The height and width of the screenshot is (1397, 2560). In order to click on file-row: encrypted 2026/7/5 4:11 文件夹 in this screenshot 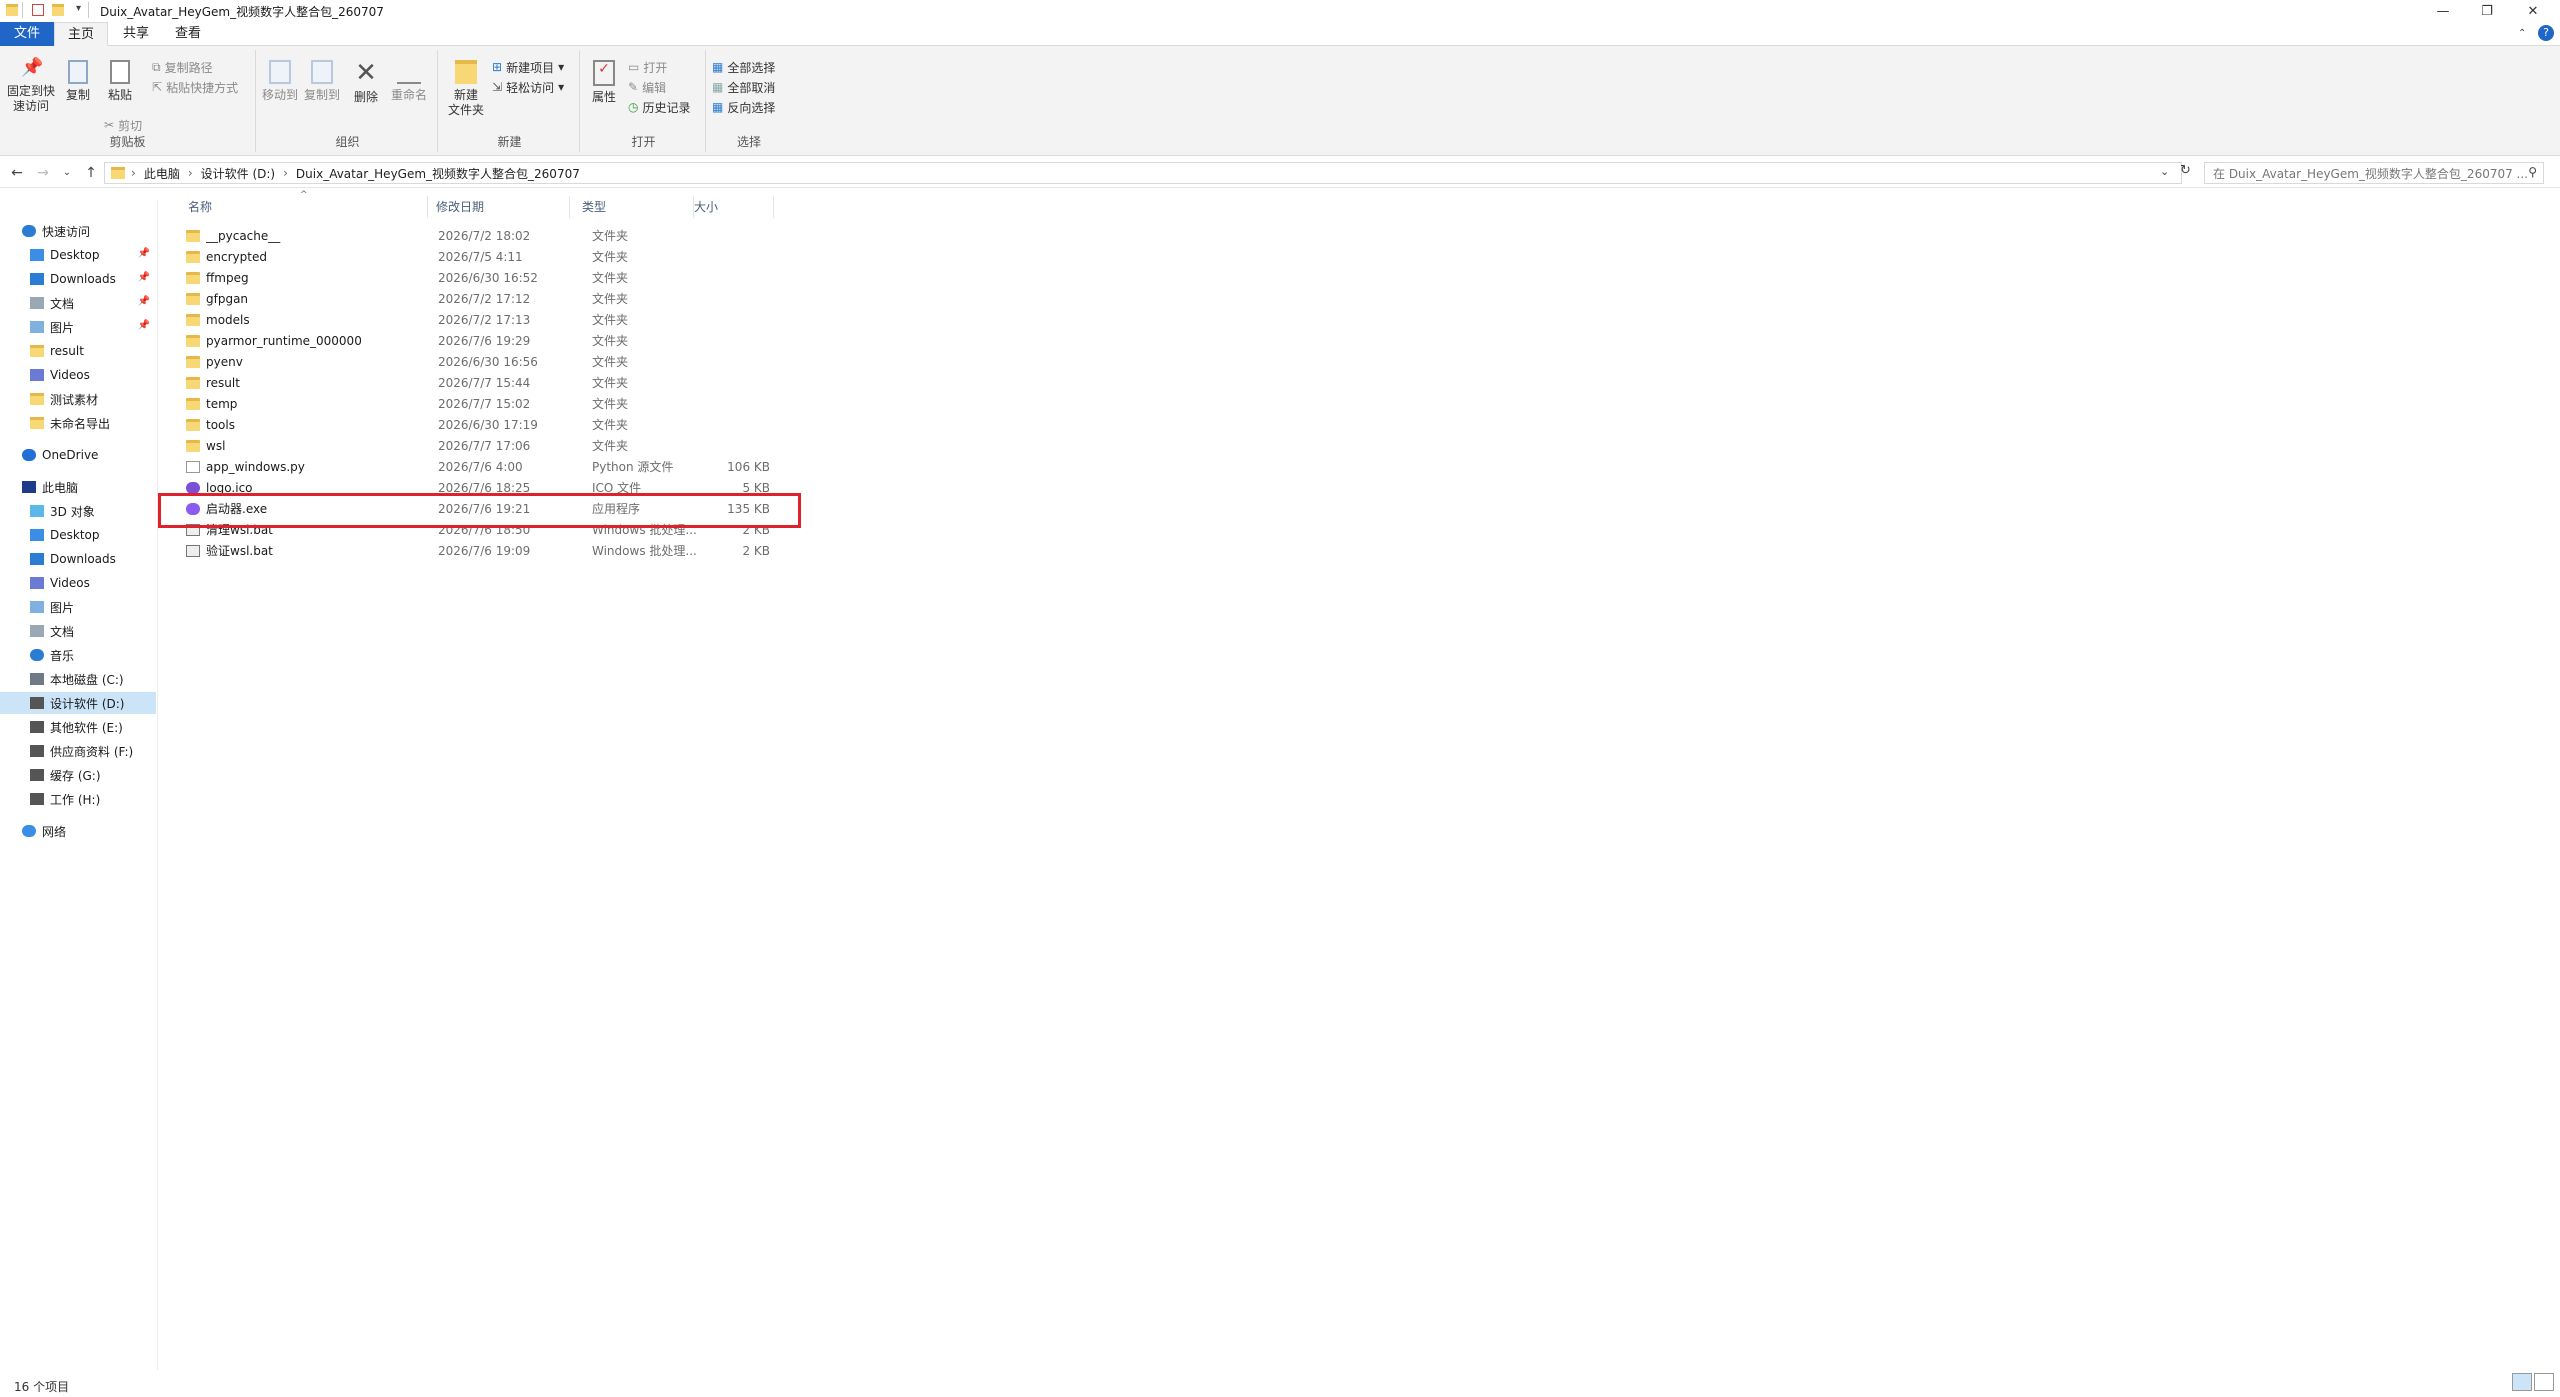, I will do `click(570, 257)`.